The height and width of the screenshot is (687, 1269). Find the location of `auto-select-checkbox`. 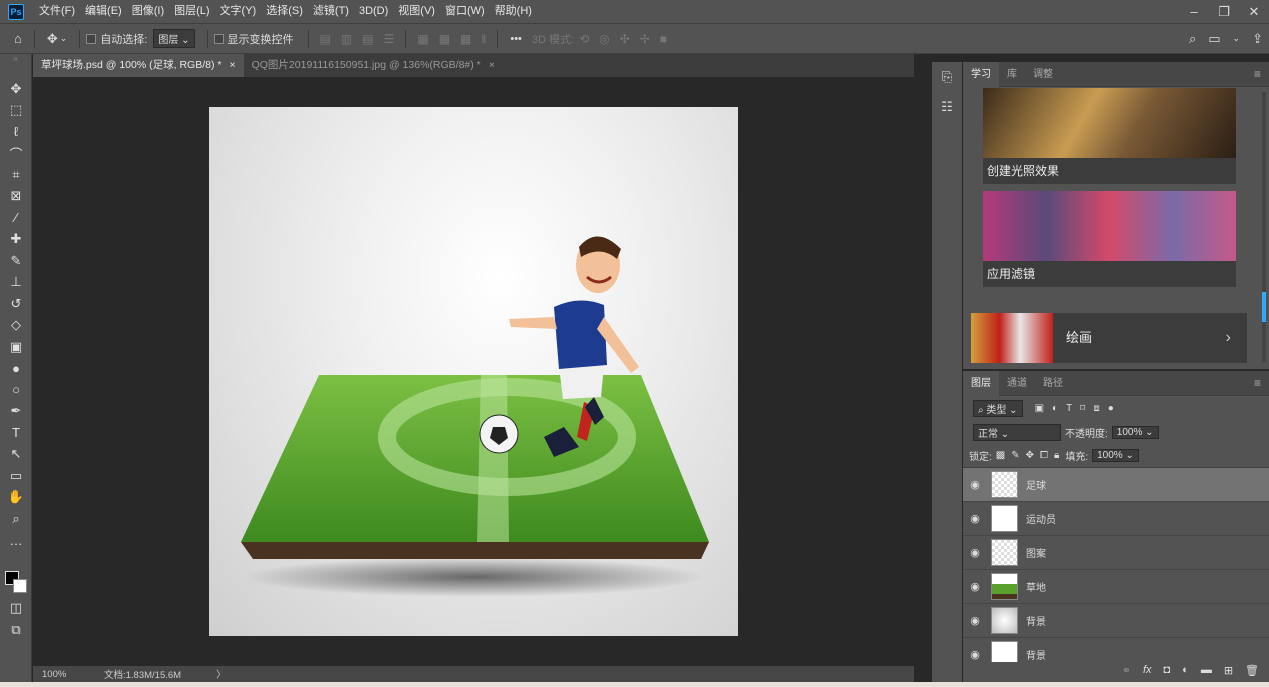

auto-select-checkbox is located at coordinates (91, 38).